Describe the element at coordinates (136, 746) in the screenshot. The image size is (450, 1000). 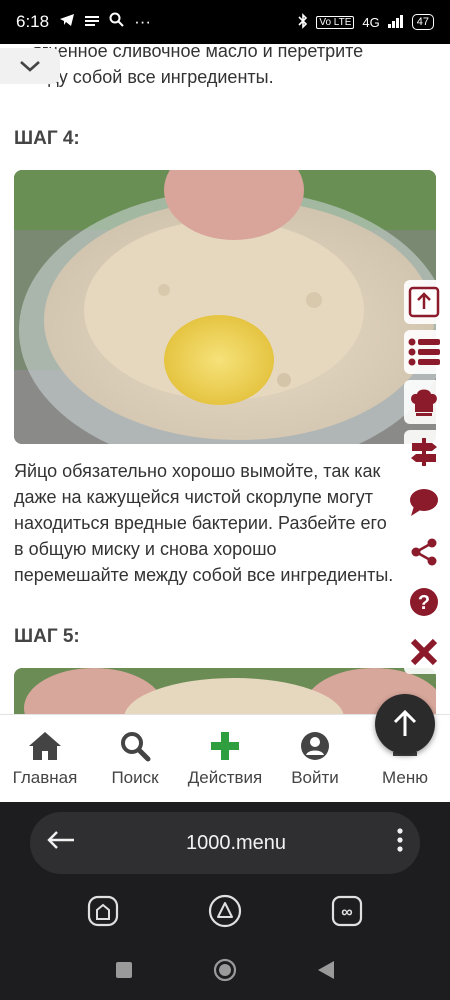
I see `search-icon` at that location.